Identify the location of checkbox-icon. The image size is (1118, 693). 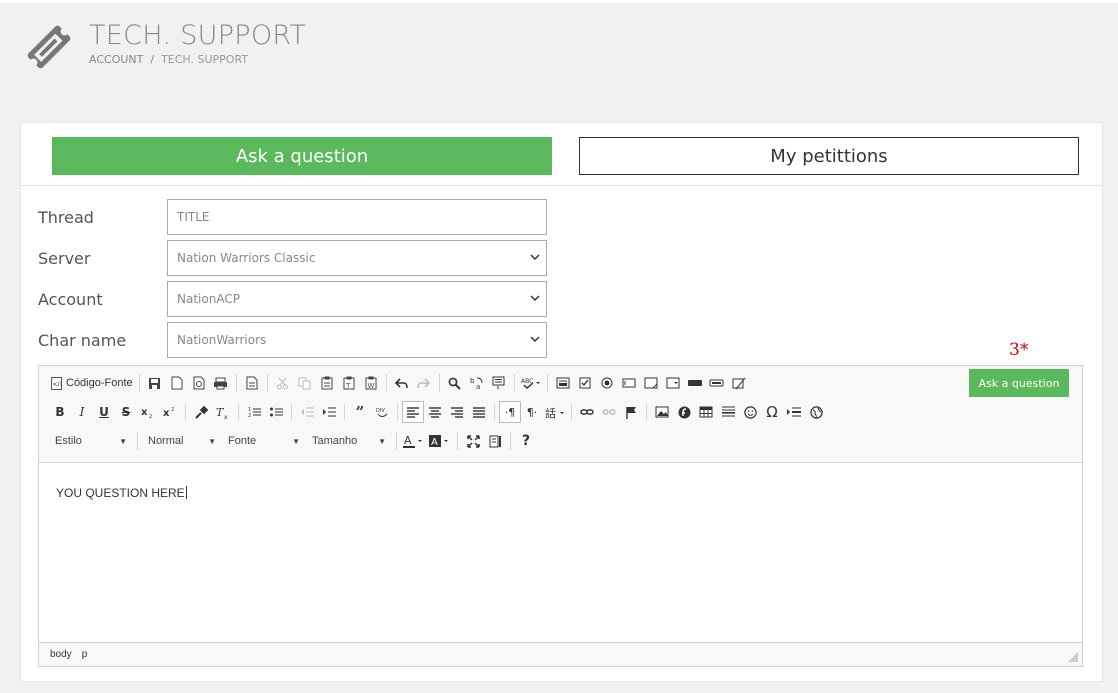
(585, 383).